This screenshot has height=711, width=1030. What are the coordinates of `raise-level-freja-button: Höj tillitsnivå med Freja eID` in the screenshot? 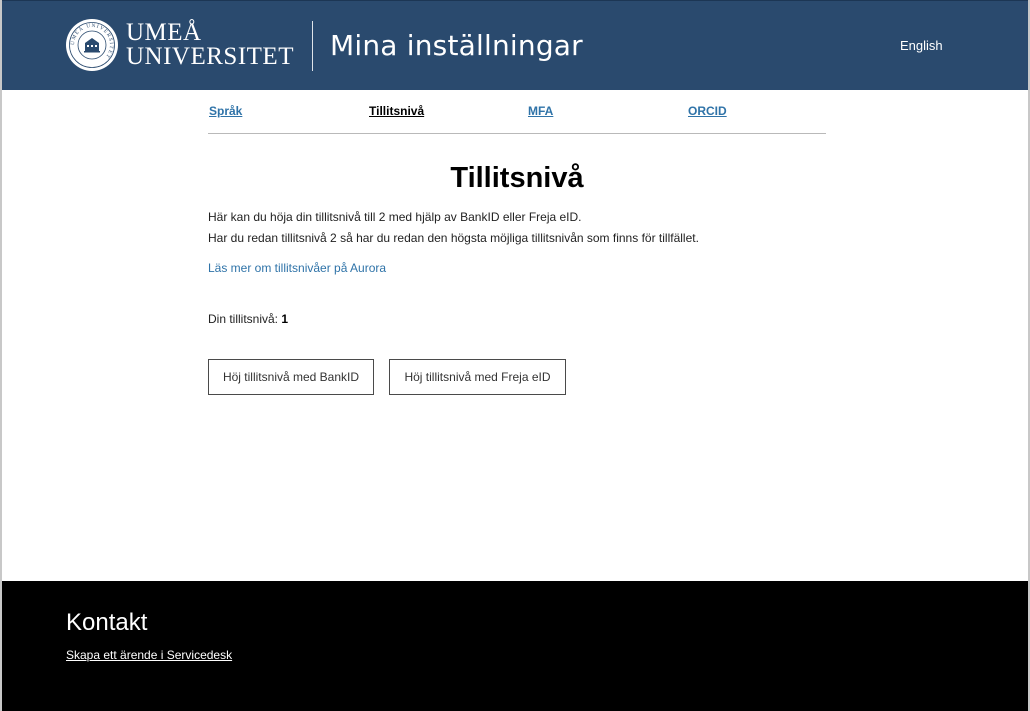 It's located at (477, 377).